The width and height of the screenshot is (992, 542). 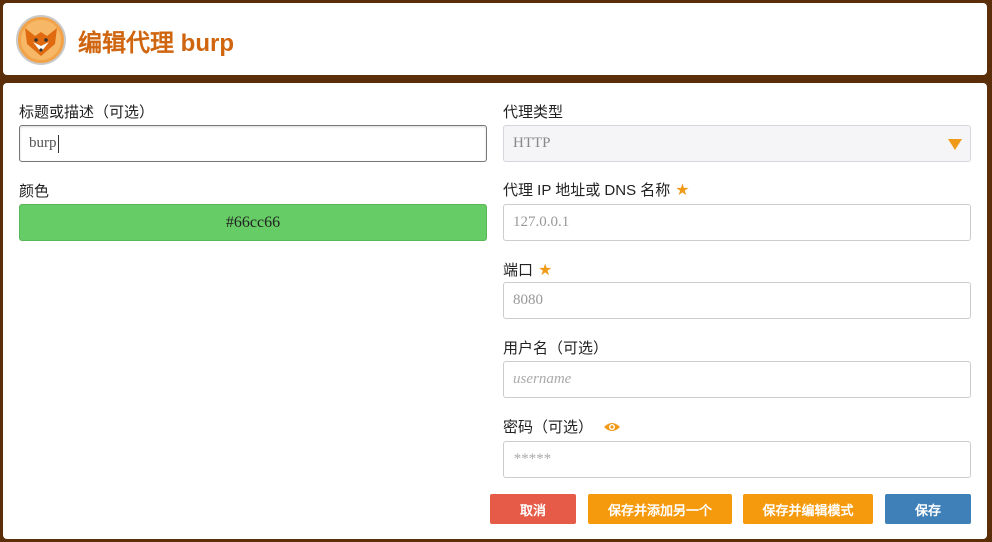 What do you see at coordinates (737, 379) in the screenshot?
I see `username-input: username` at bounding box center [737, 379].